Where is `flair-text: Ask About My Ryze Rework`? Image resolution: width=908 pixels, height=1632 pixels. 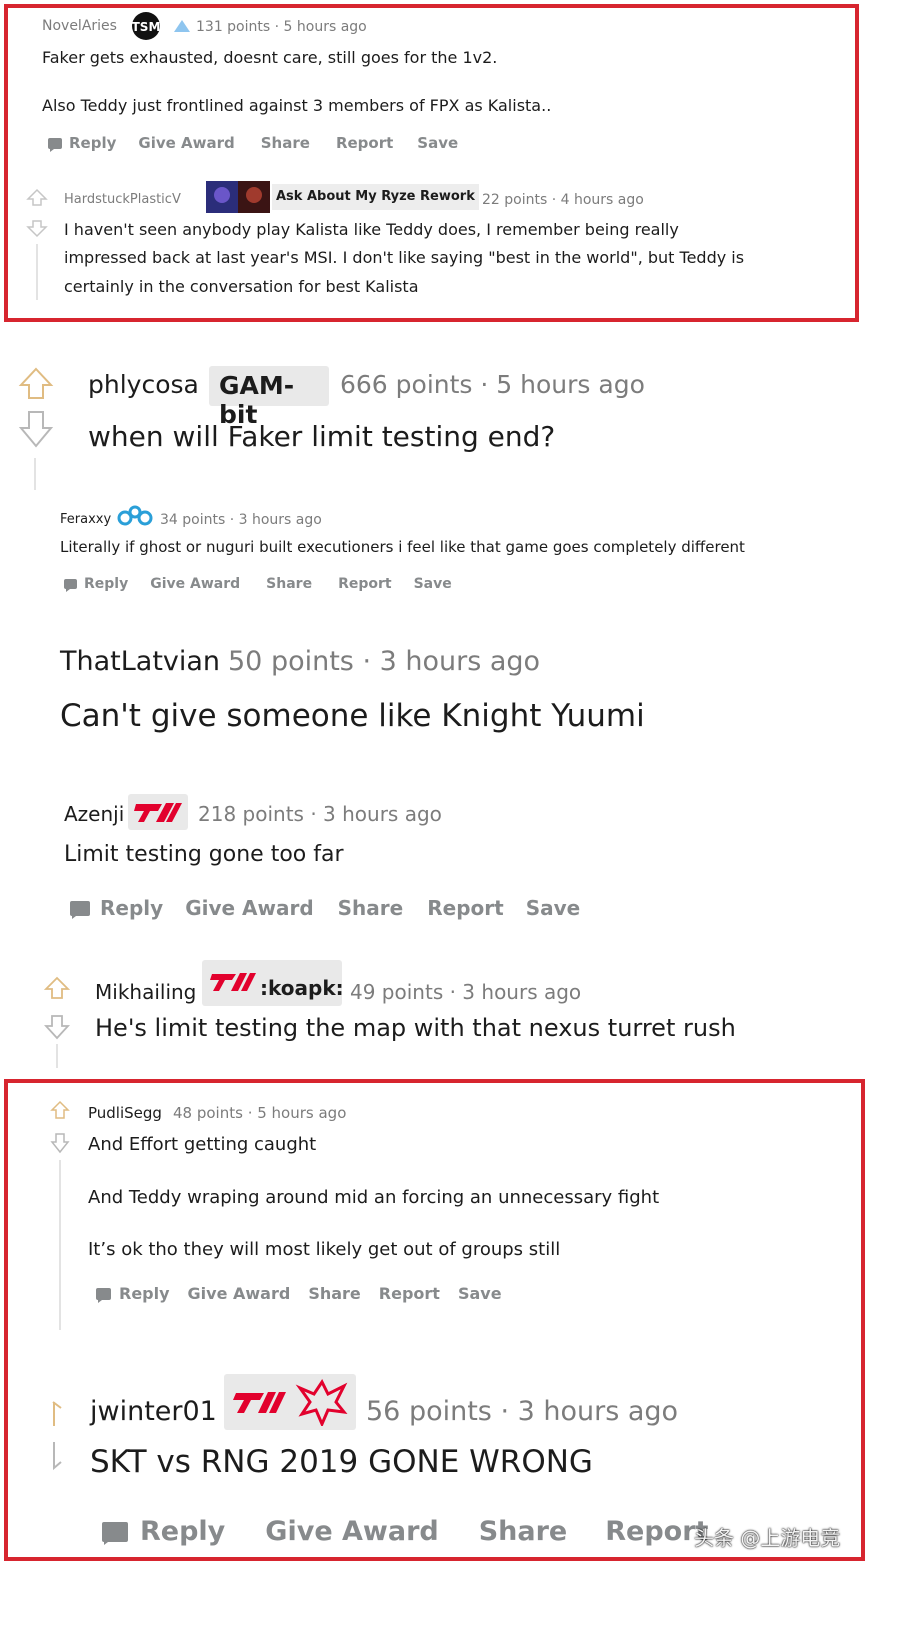
flair-text: Ask About My Ryze Rework is located at coordinates (375, 196).